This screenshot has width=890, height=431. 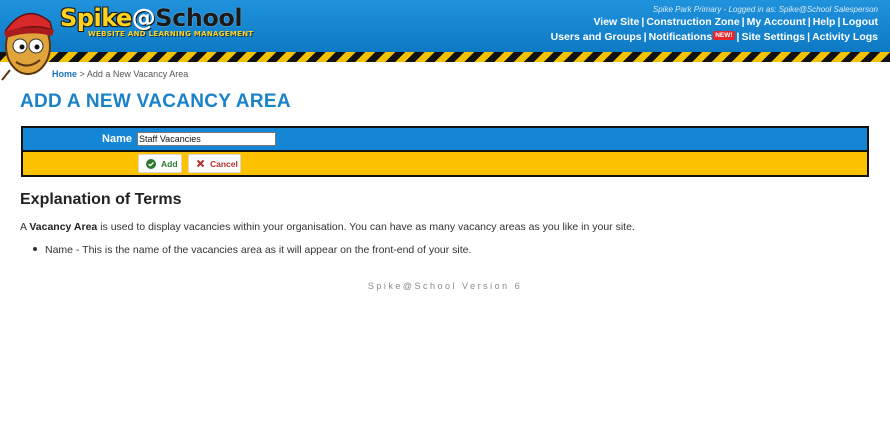 I want to click on logo-subtitle: WEBSITE AND LEARNING MANAGEMENT, so click(x=171, y=34).